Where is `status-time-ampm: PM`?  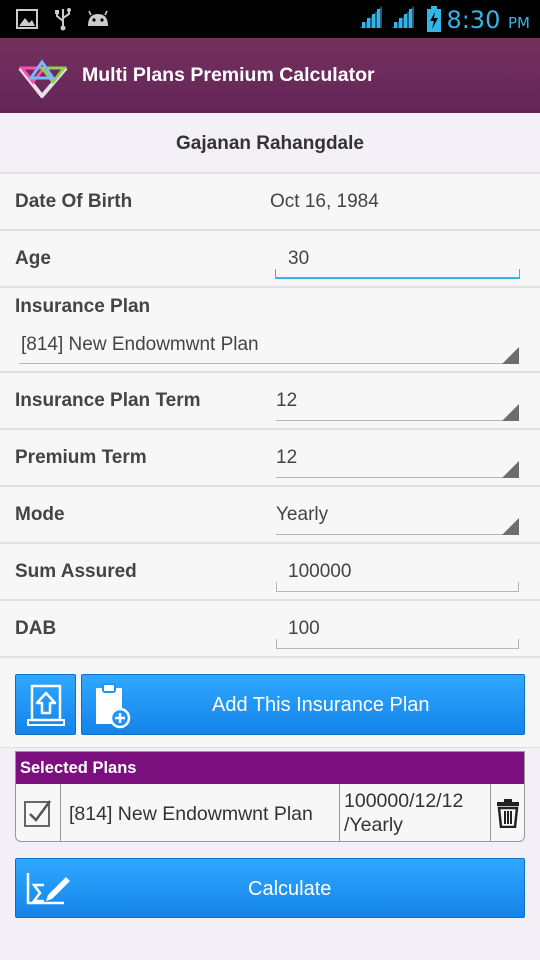
status-time-ampm: PM is located at coordinates (519, 23).